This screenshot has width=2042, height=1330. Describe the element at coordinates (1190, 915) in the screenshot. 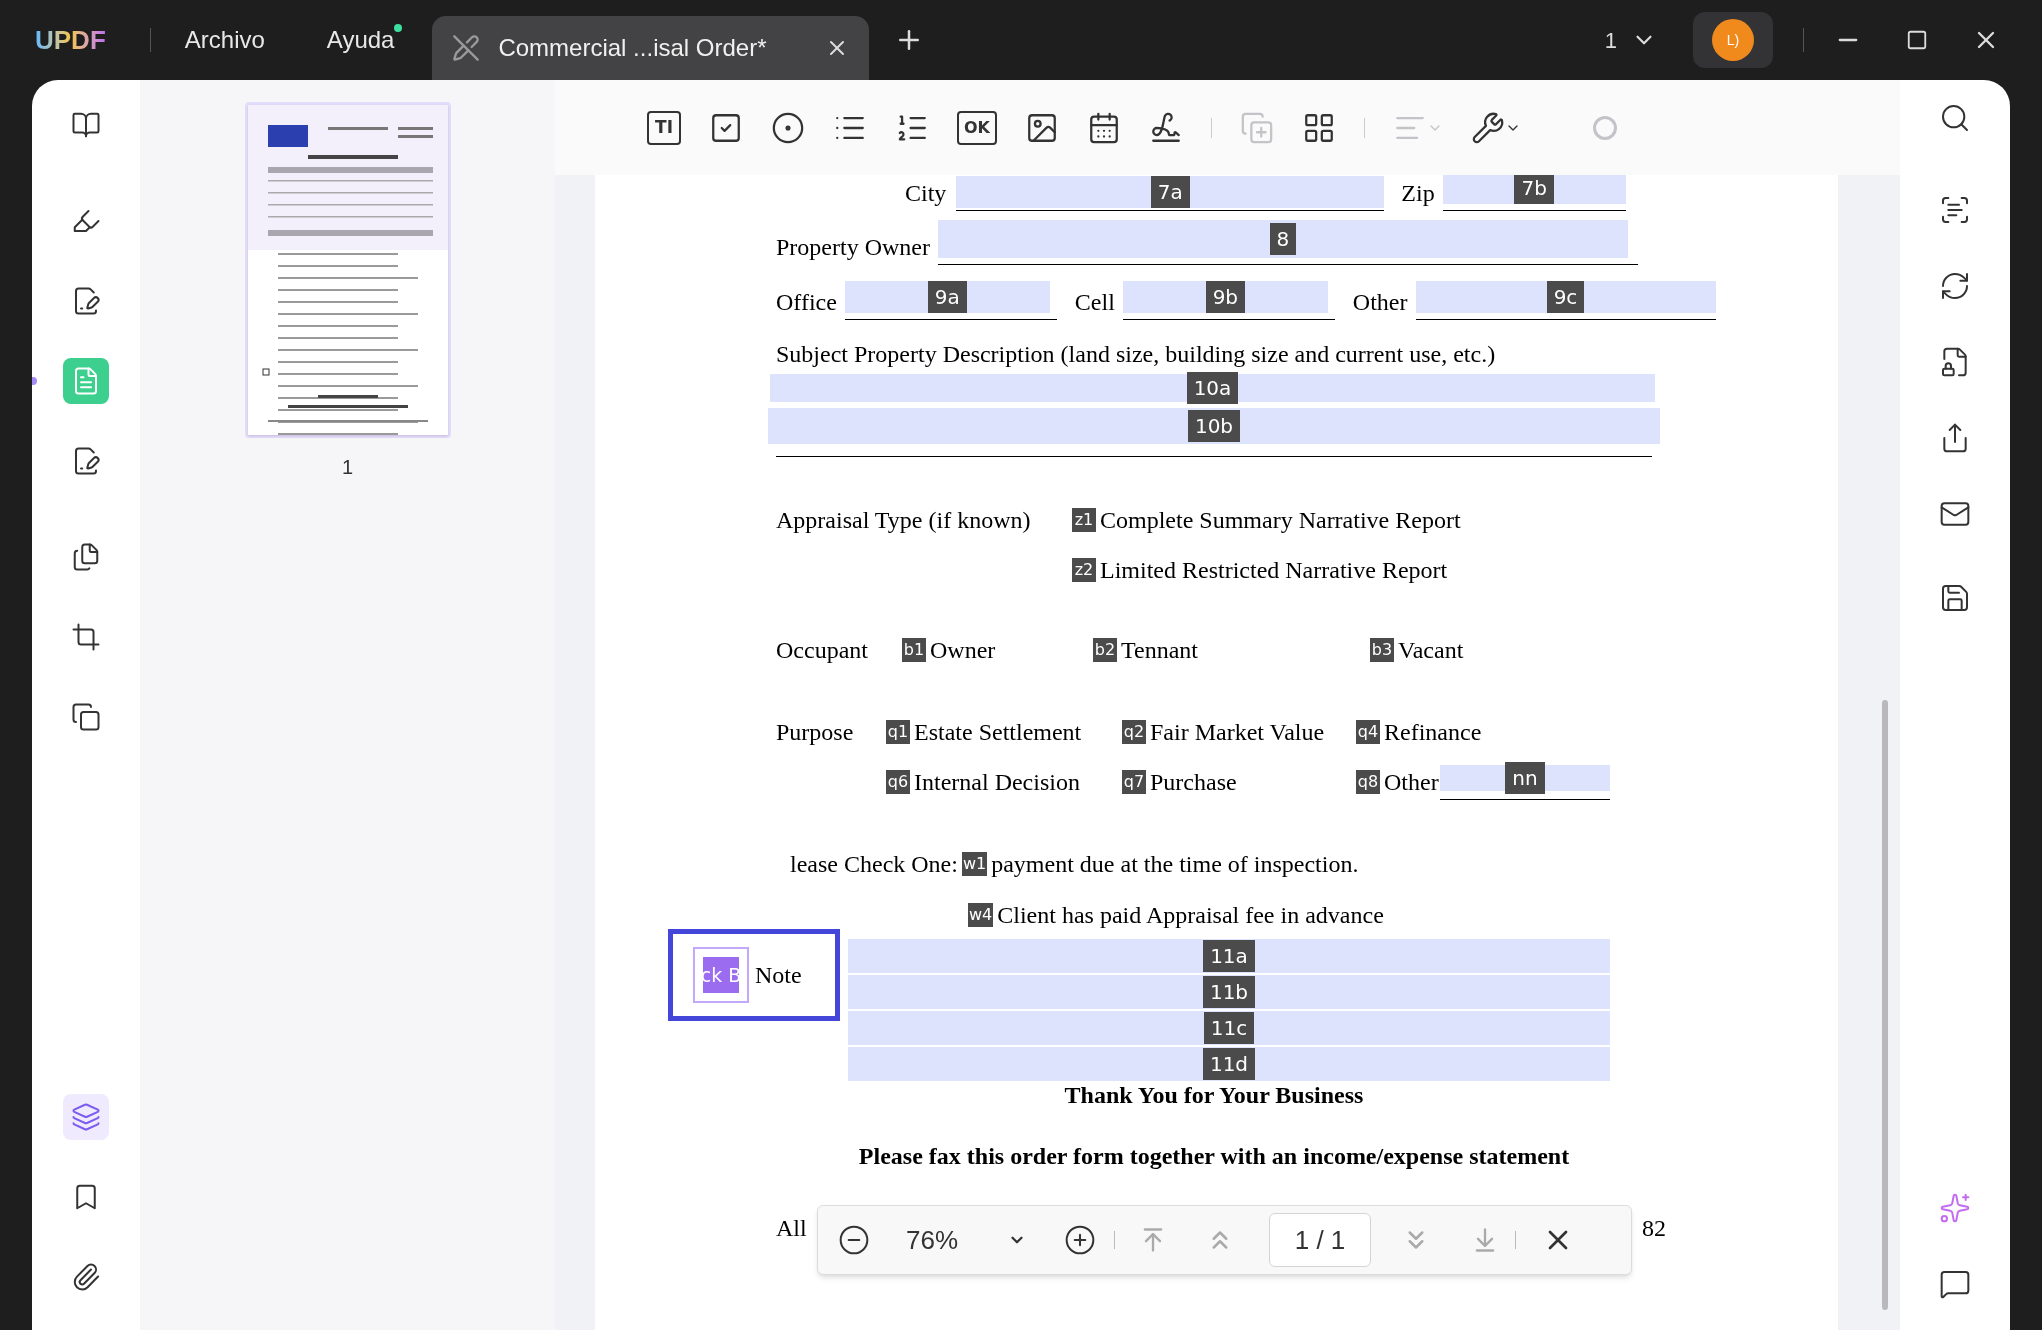

I see `option-label: Client has paid Appraisal fee in advance` at that location.